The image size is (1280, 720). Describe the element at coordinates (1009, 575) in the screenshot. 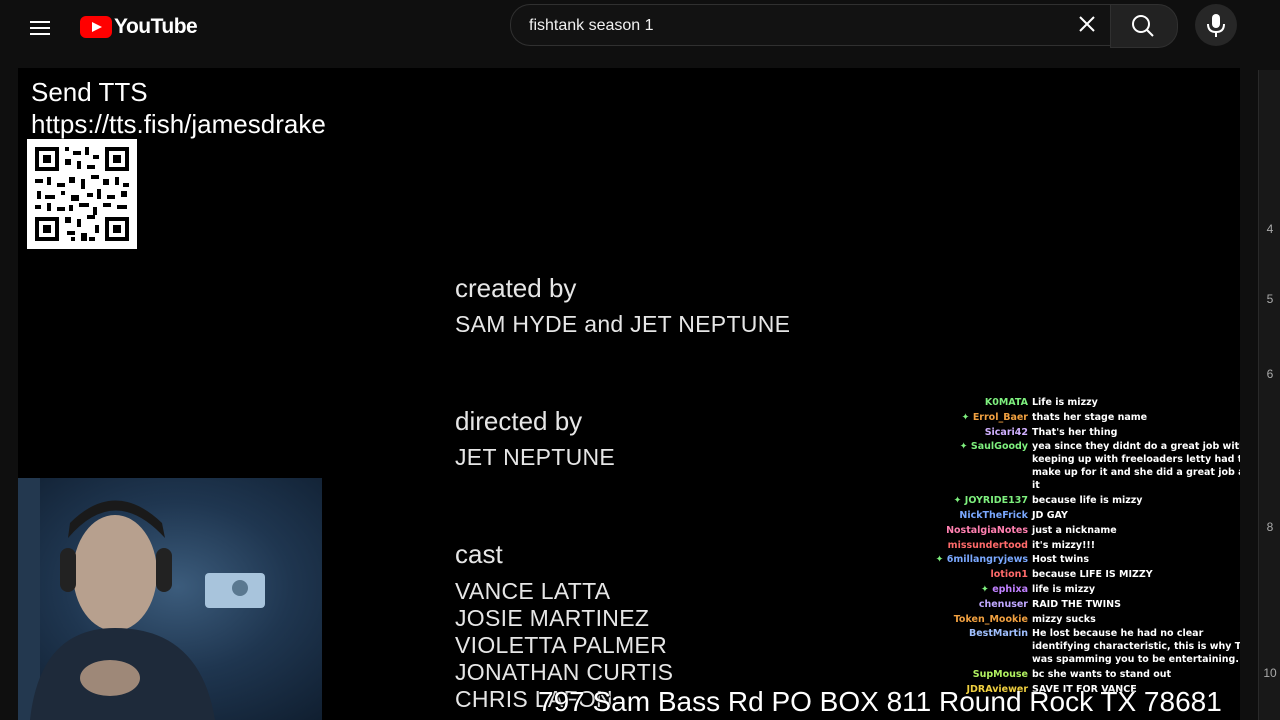

I see `chat-username-text: lotion1` at that location.